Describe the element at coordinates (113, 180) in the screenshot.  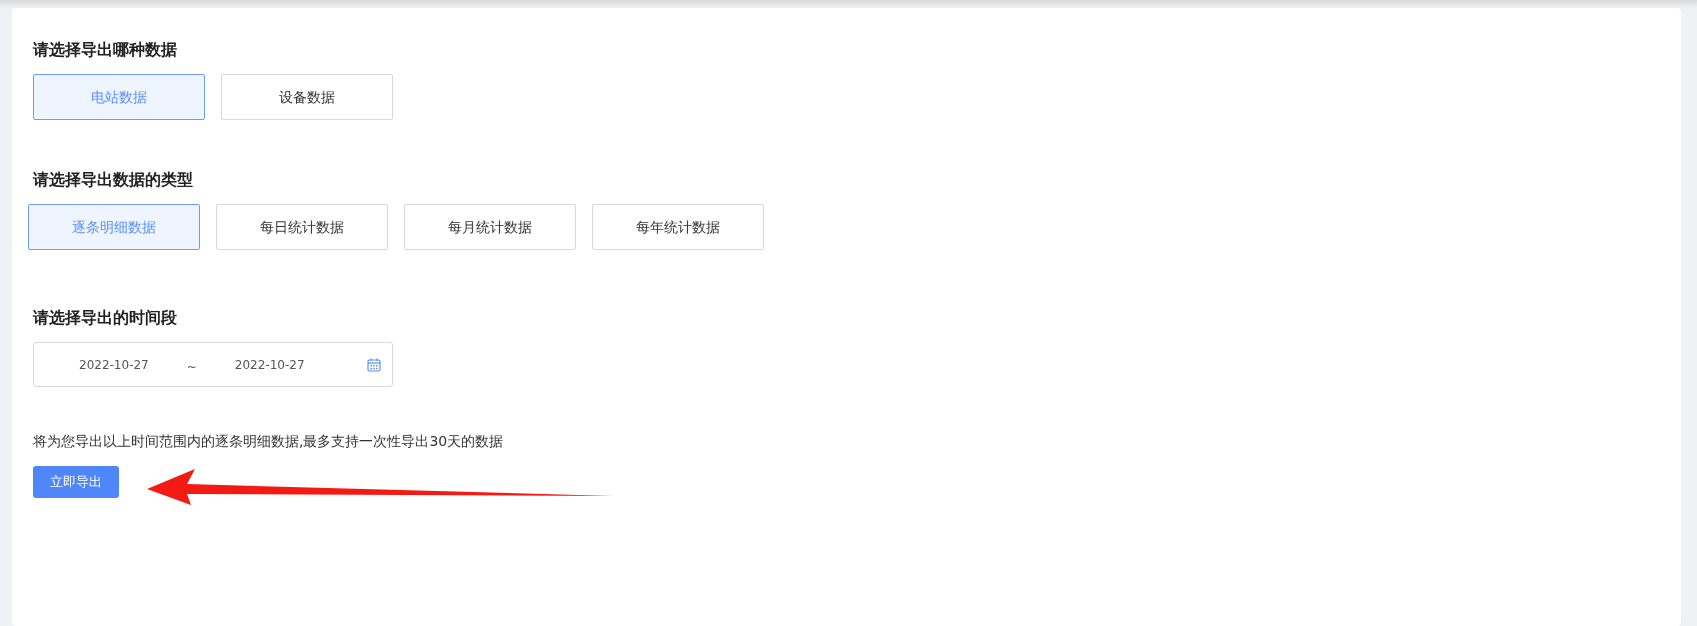
I see `section-title: 请选择导出数据的类型` at that location.